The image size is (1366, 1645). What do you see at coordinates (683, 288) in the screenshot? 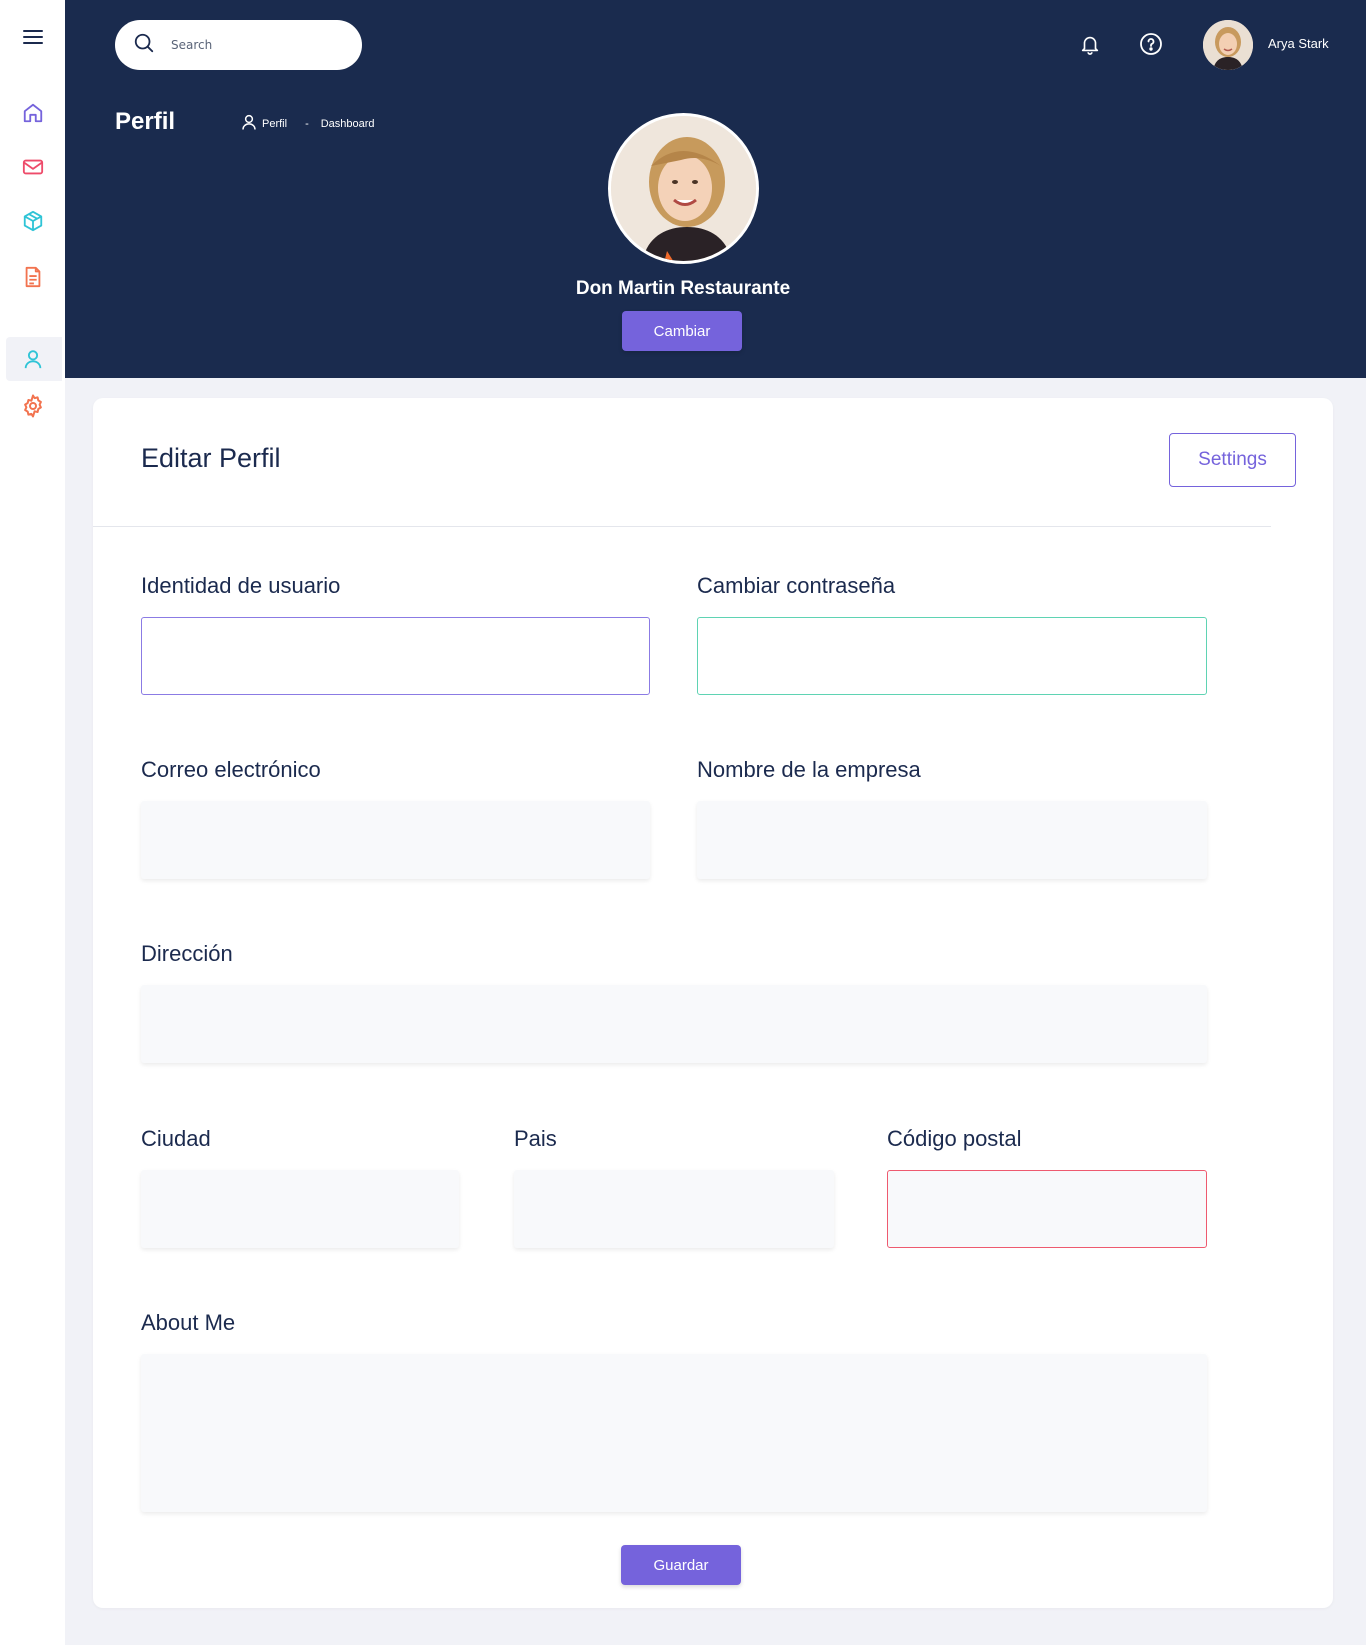
I see `profile-name: Don Martin Restaurante` at bounding box center [683, 288].